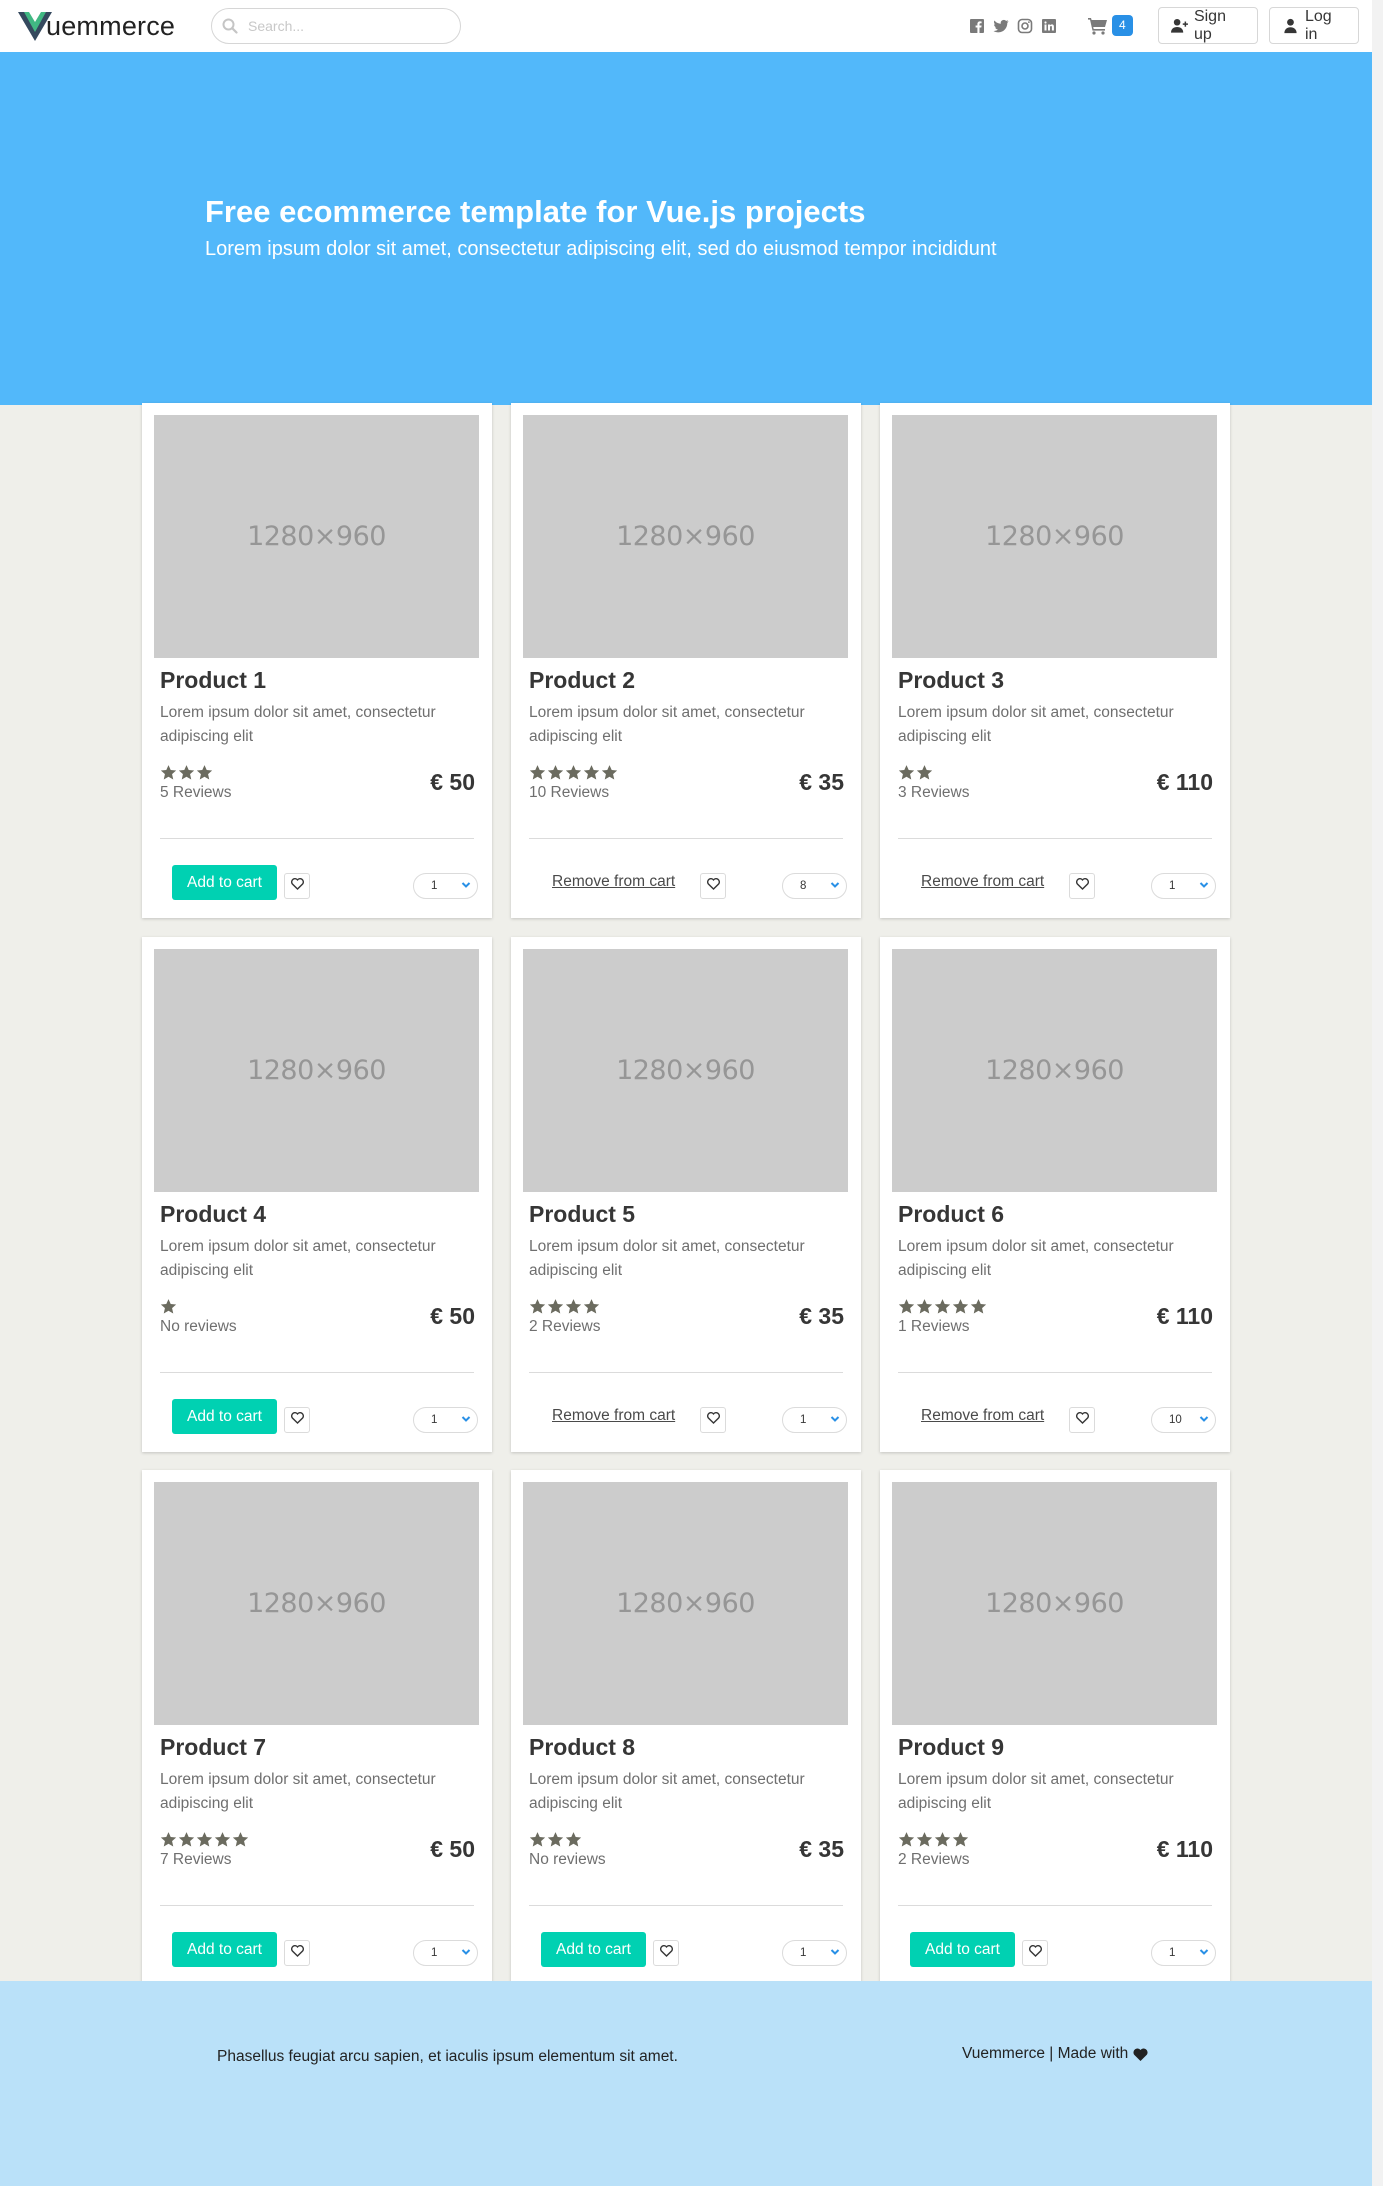 Image resolution: width=1383 pixels, height=2186 pixels. I want to click on linkedin-icon, so click(1049, 26).